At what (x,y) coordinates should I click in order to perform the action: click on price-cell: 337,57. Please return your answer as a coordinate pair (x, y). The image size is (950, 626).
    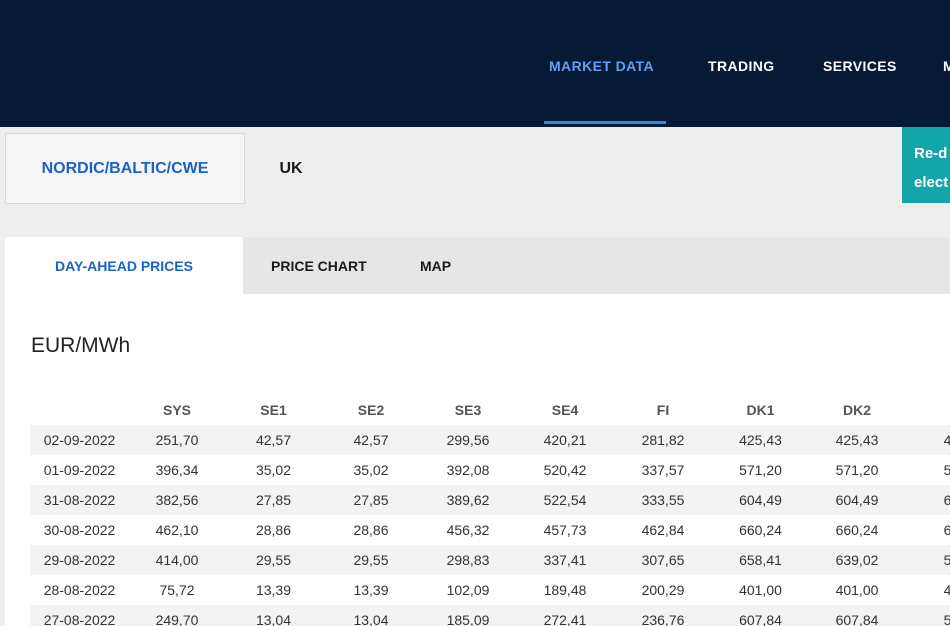
    Looking at the image, I should click on (663, 470).